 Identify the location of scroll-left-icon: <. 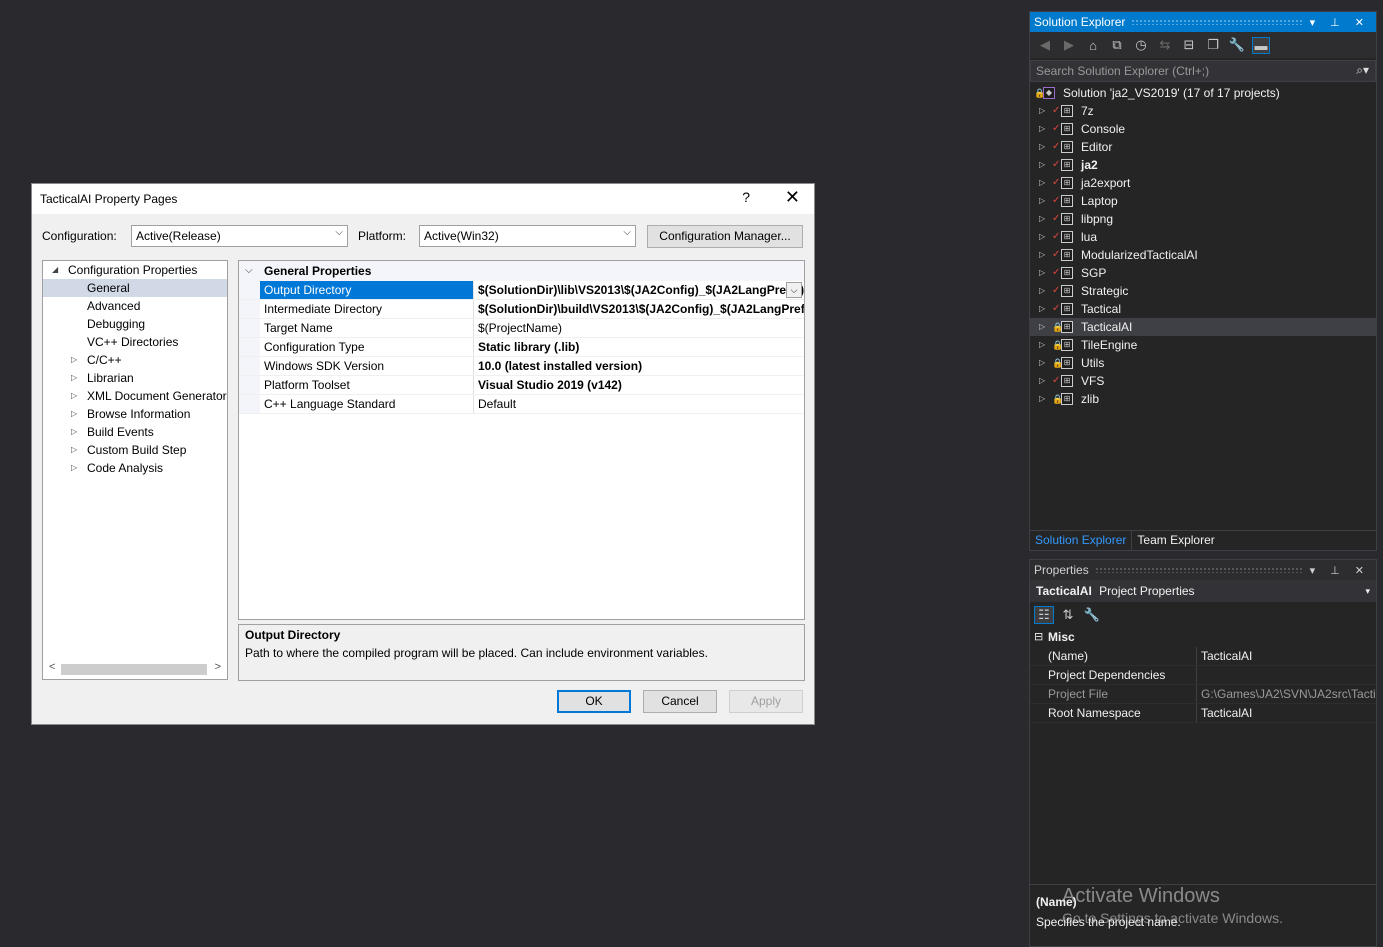
(52, 667).